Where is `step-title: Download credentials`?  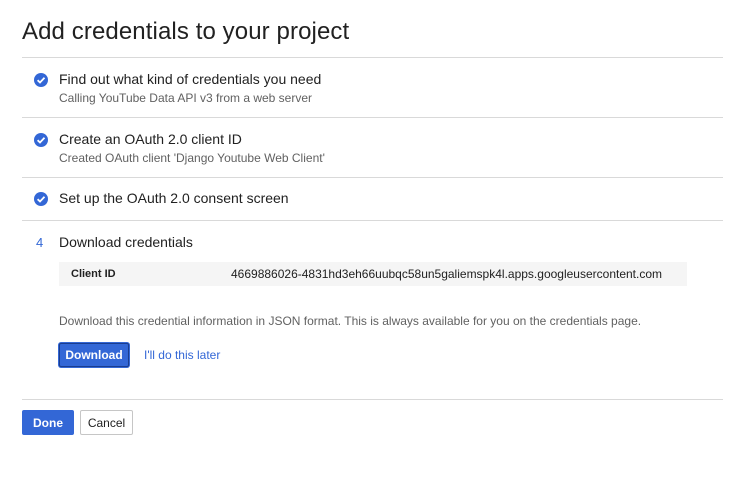 step-title: Download credentials is located at coordinates (126, 242).